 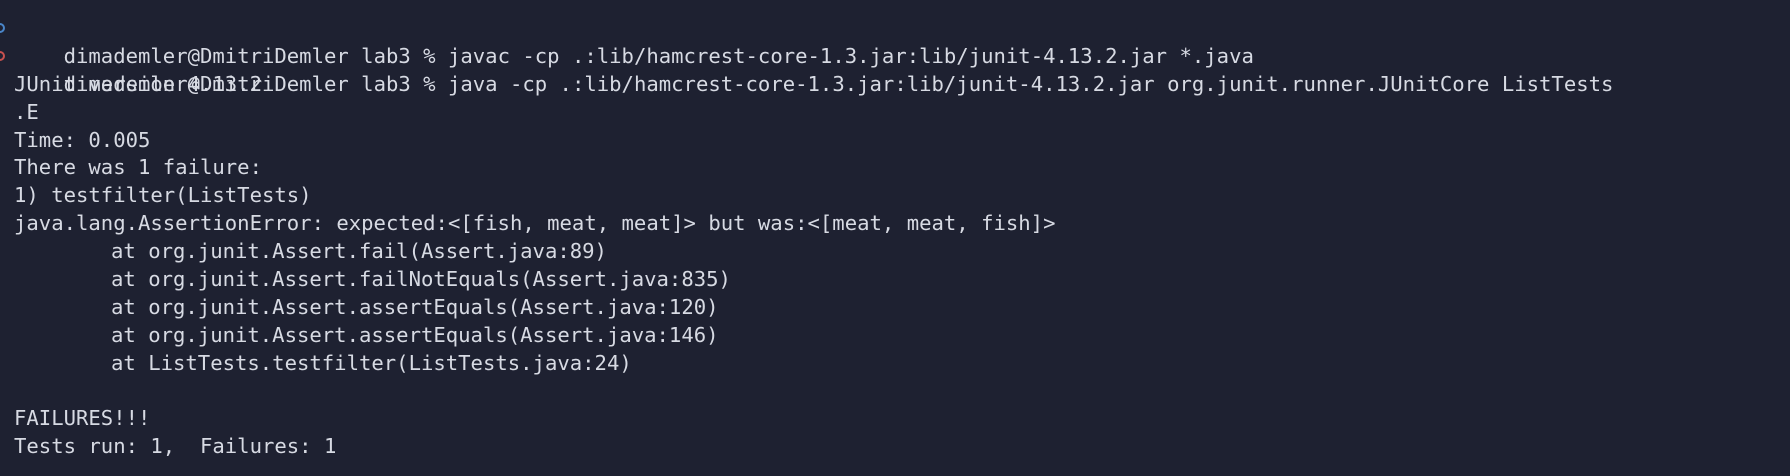 I want to click on output-blank-line, so click(x=895, y=392).